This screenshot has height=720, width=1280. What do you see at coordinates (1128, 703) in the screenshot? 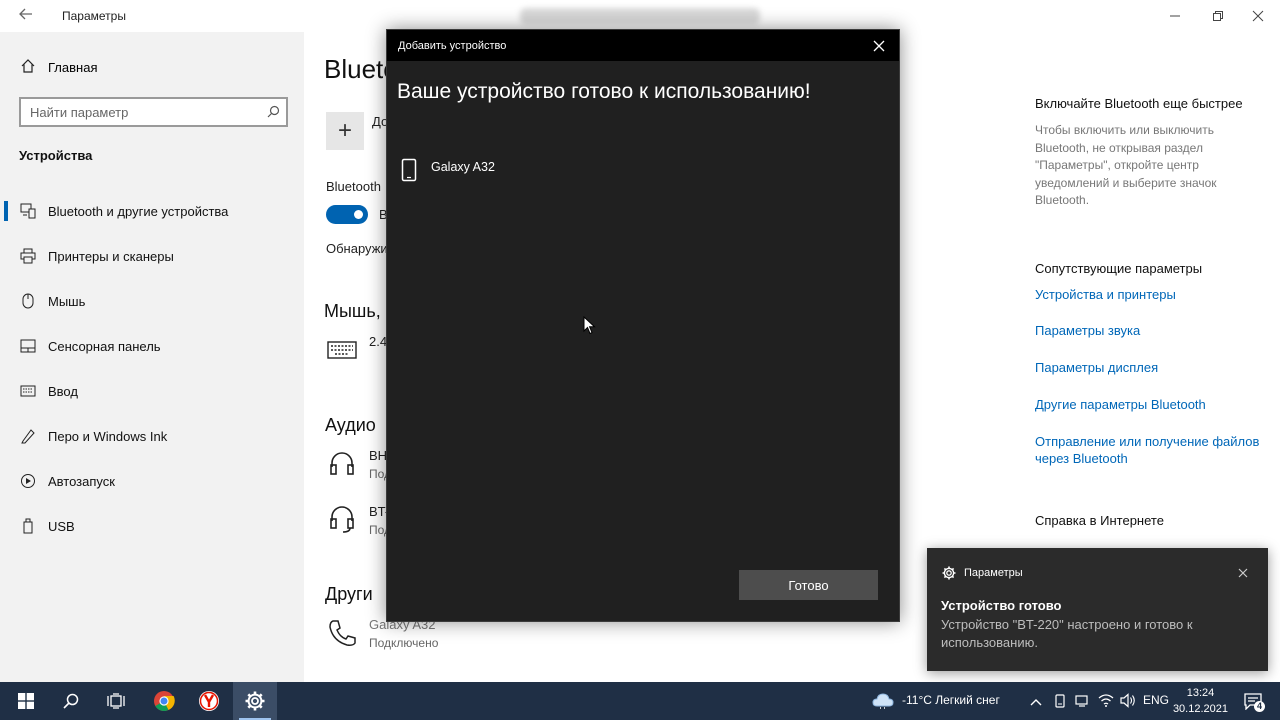
I see `speaker-icon` at bounding box center [1128, 703].